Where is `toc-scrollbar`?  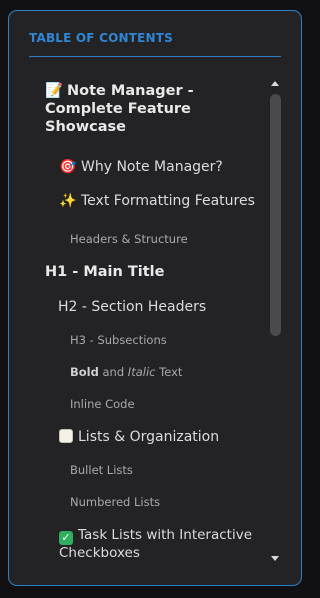
toc-scrollbar is located at coordinates (276, 321).